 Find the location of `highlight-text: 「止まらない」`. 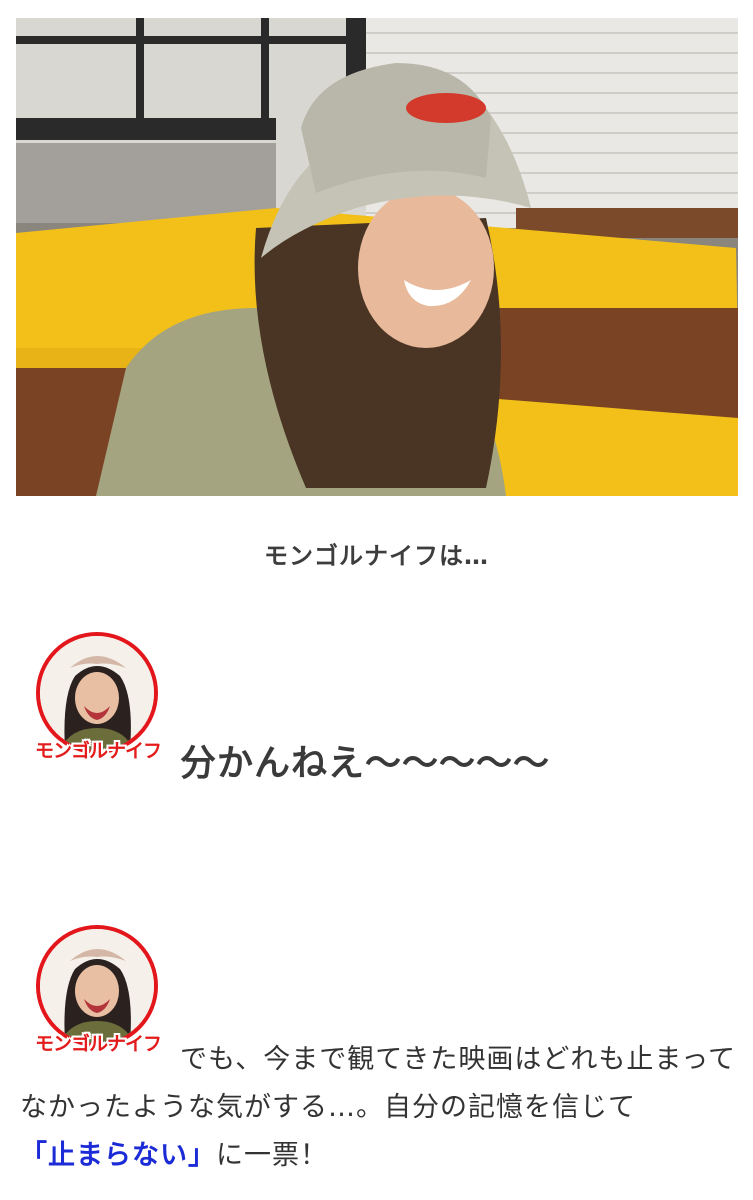

highlight-text: 「止まらない」 is located at coordinates (118, 1155).